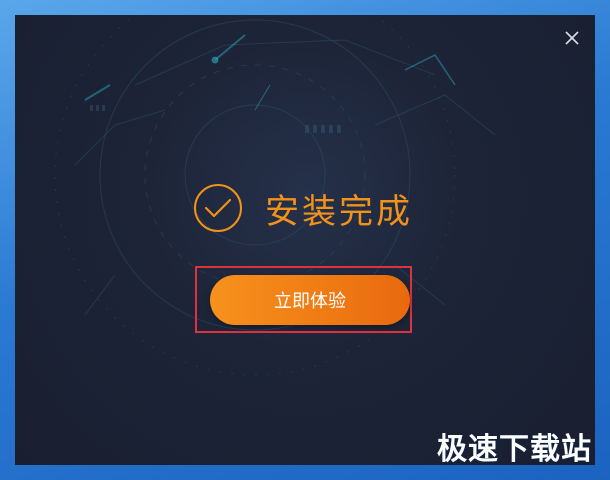  I want to click on close-icon, so click(572, 38).